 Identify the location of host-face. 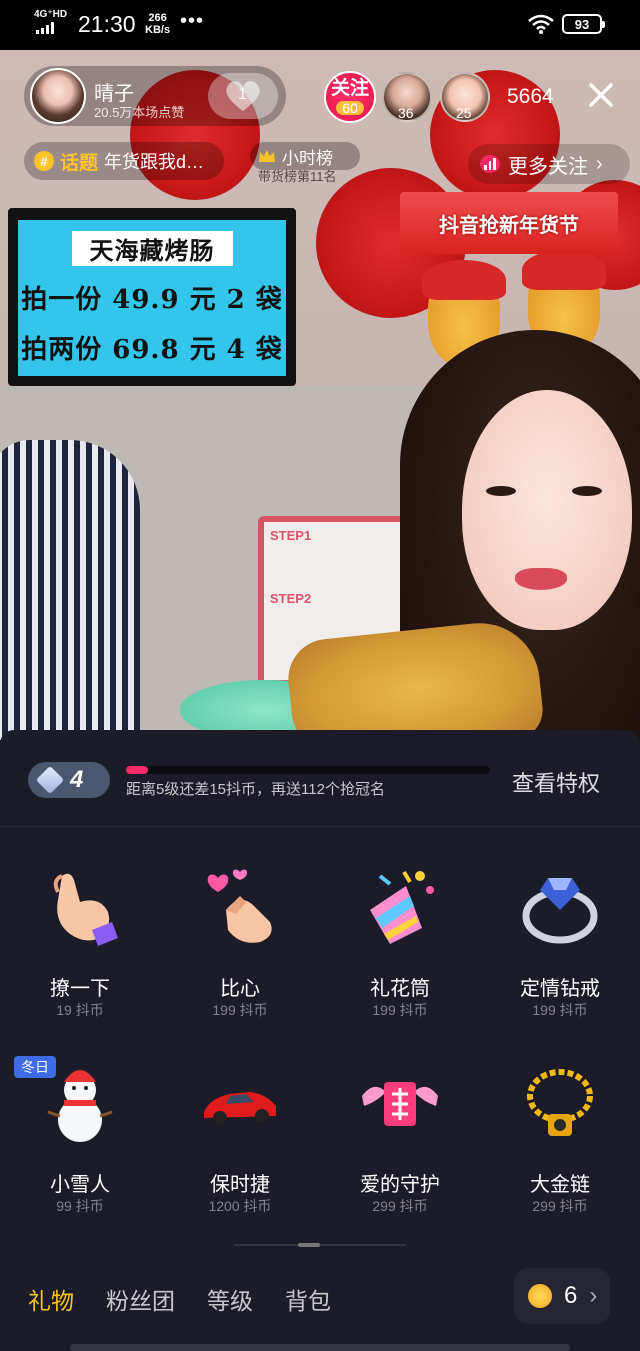
(547, 510).